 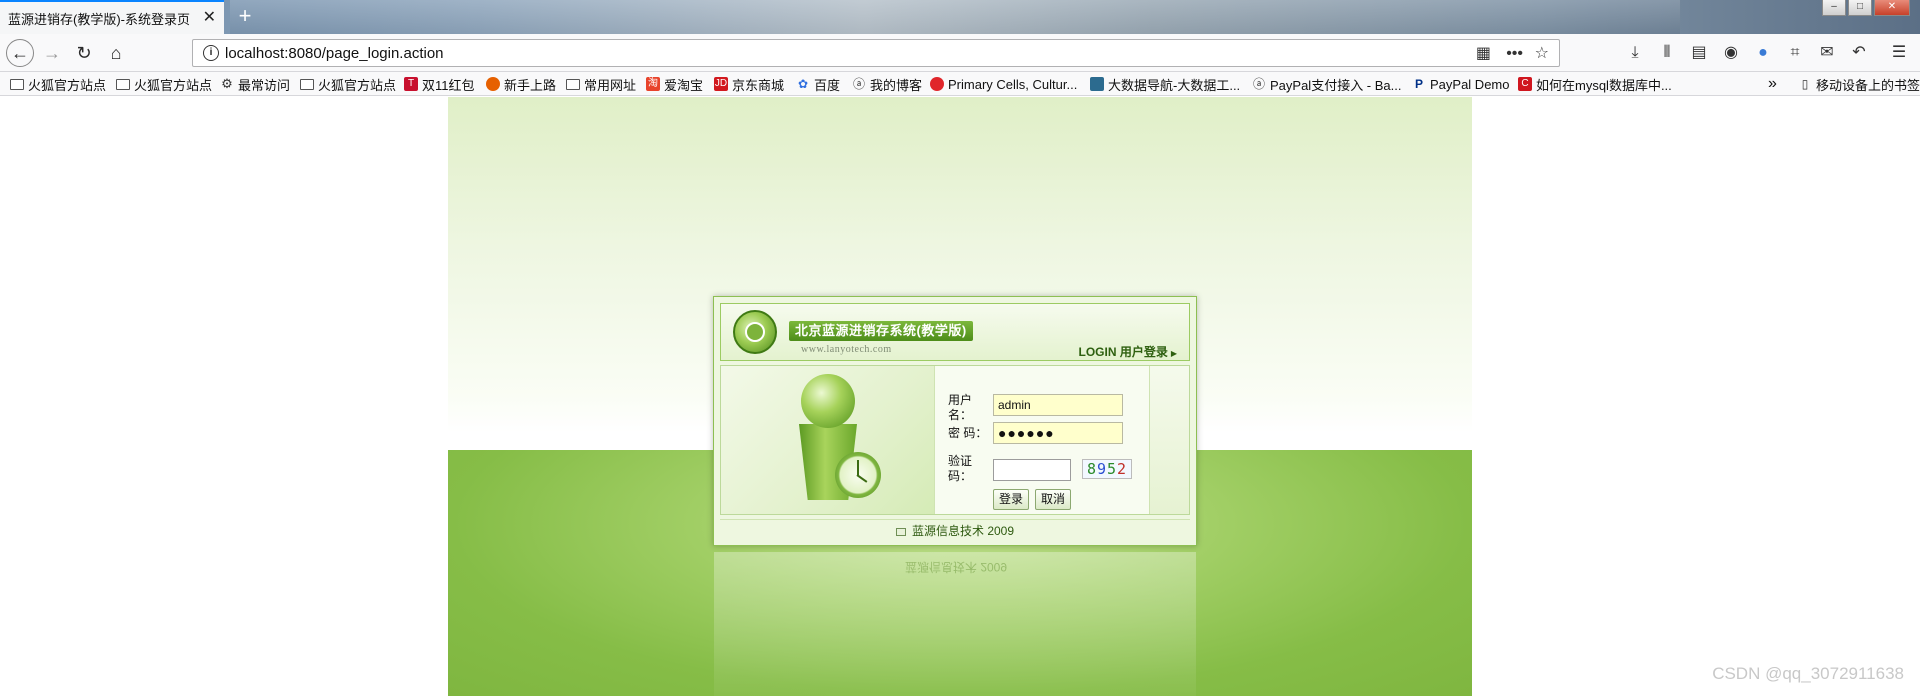 I want to click on url-text: localhost:8080/page_login.action, so click(x=334, y=53).